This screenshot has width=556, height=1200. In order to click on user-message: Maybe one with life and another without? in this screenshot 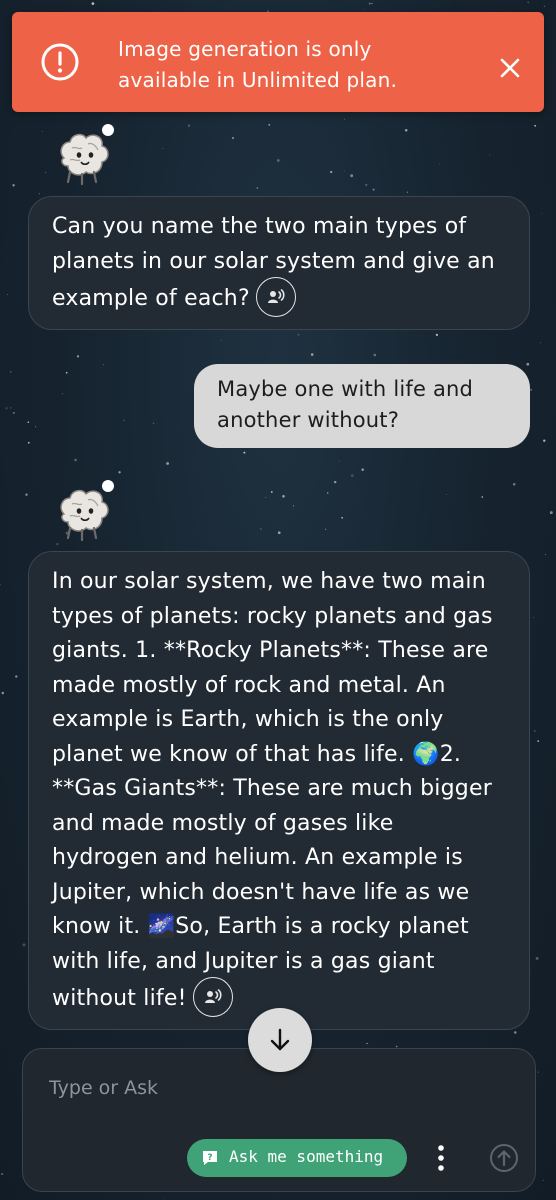, I will do `click(362, 406)`.